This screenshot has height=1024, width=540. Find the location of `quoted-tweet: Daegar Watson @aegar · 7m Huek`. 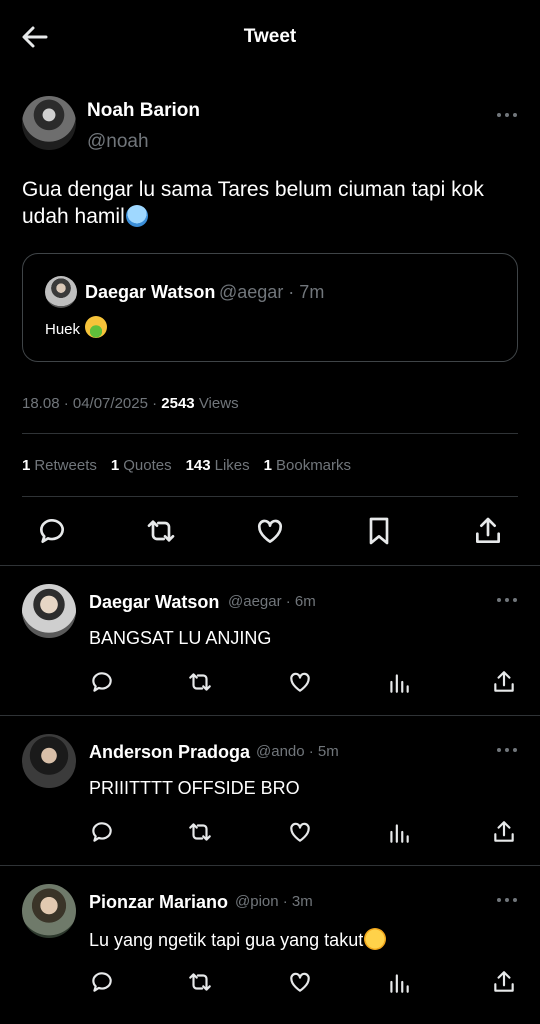

quoted-tweet: Daegar Watson @aegar · 7m Huek is located at coordinates (270, 307).